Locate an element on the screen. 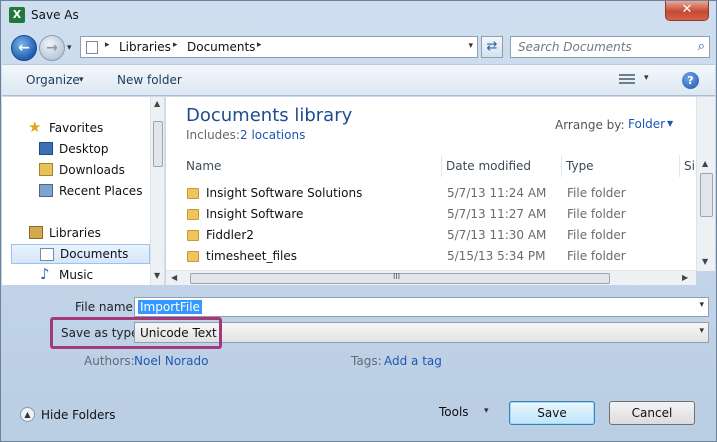 This screenshot has width=717, height=442. search-icon: ⌕ is located at coordinates (701, 46).